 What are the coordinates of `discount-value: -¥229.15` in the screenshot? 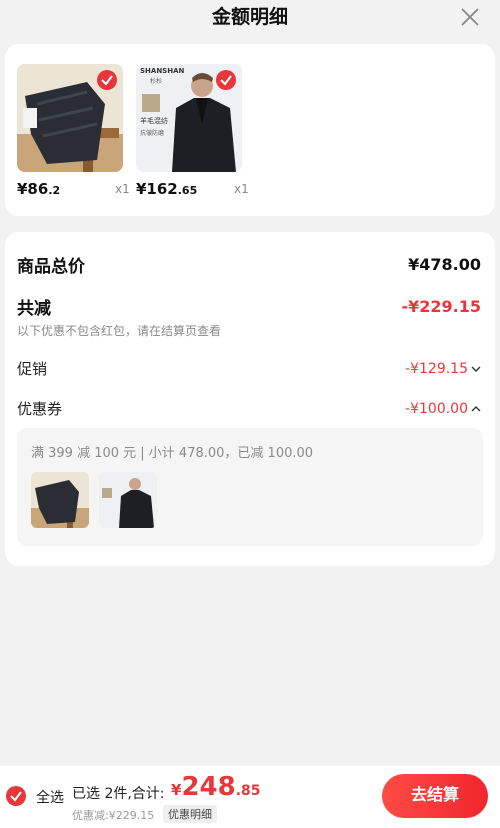 It's located at (441, 306).